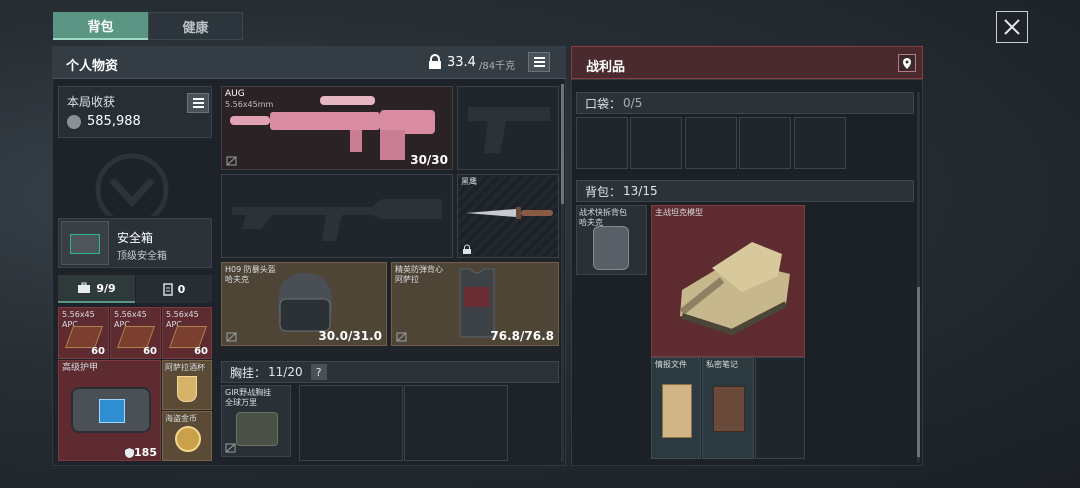  What do you see at coordinates (429, 160) in the screenshot?
I see `gun-ammo-count: 30/30` at bounding box center [429, 160].